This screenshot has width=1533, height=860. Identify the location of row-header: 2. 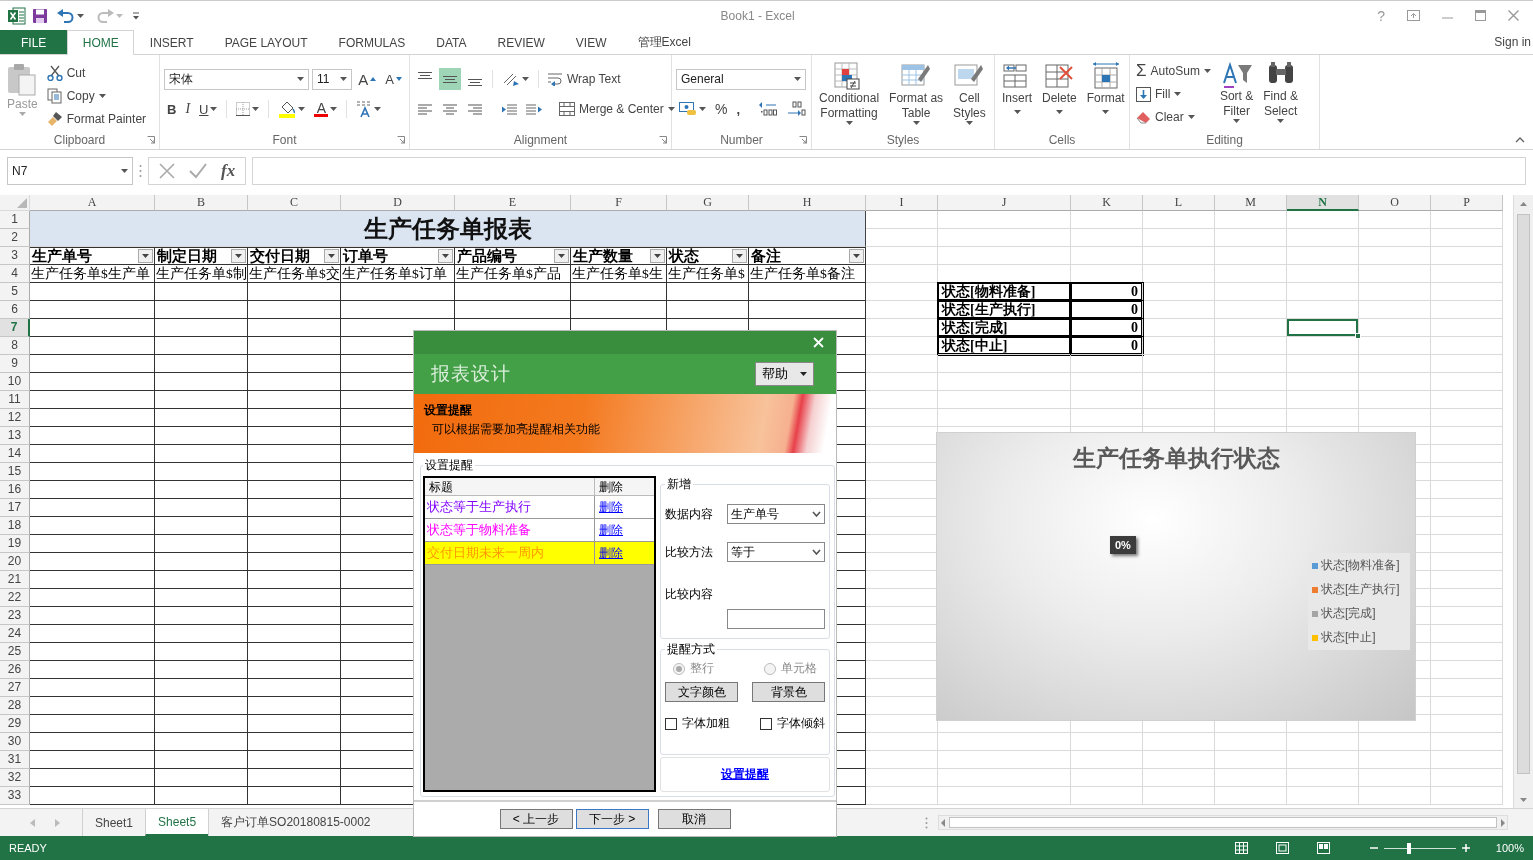
(15, 238).